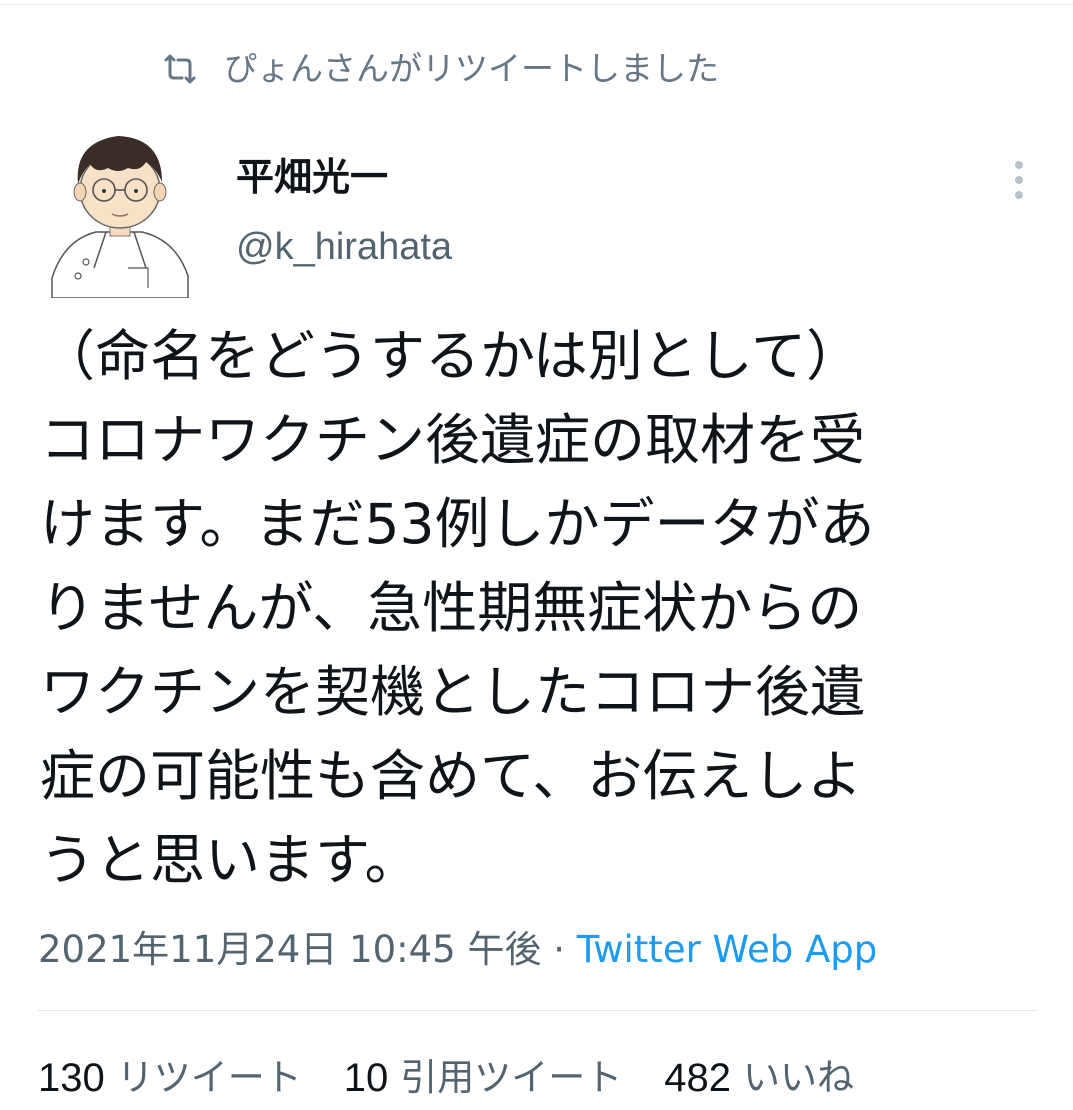 This screenshot has width=1073, height=1110. I want to click on quotes-label: 引用ツイート, so click(511, 1077).